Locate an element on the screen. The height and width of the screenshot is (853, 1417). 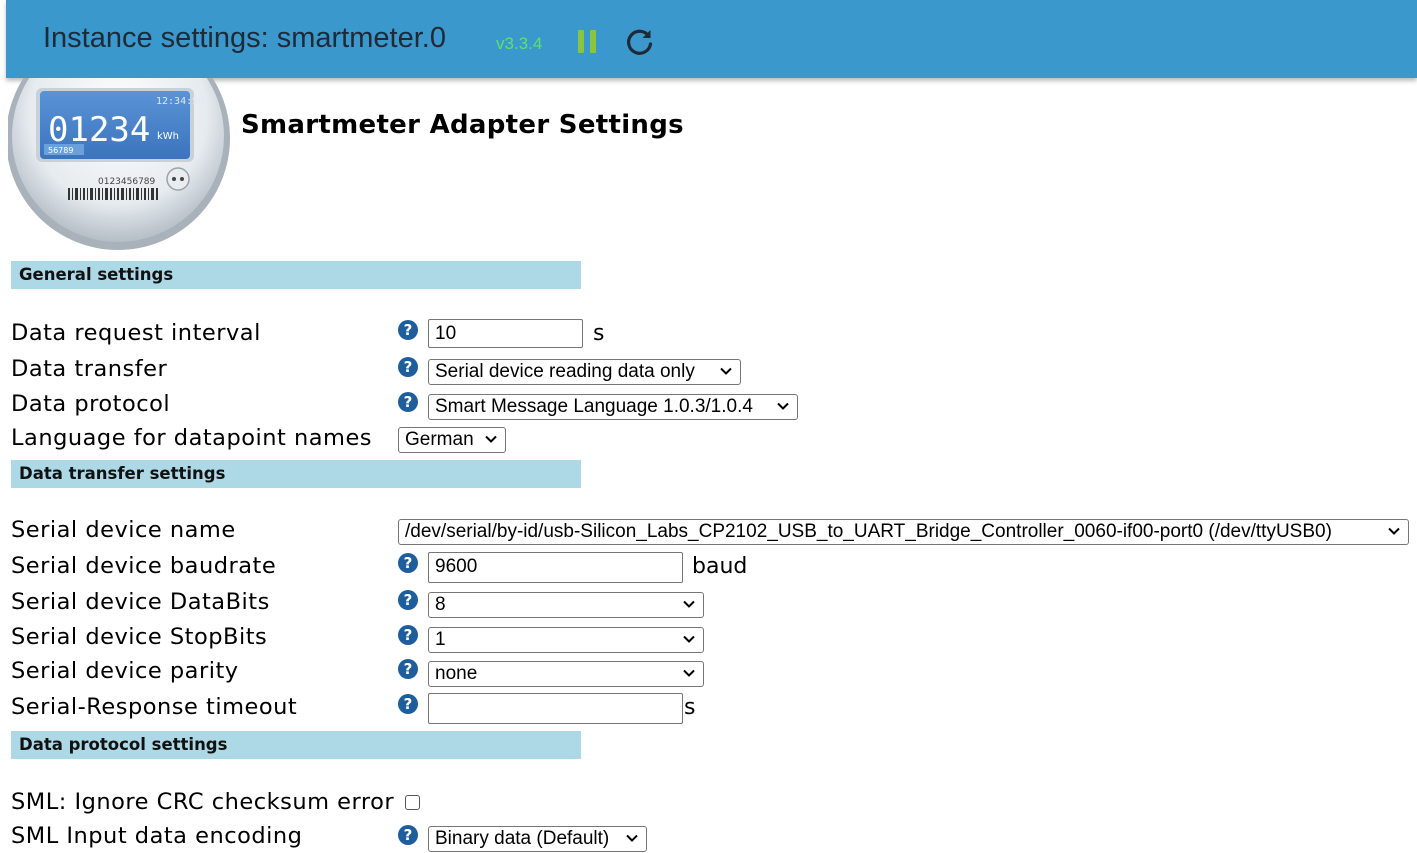
serial-stopbits-value: 1 is located at coordinates (440, 639).